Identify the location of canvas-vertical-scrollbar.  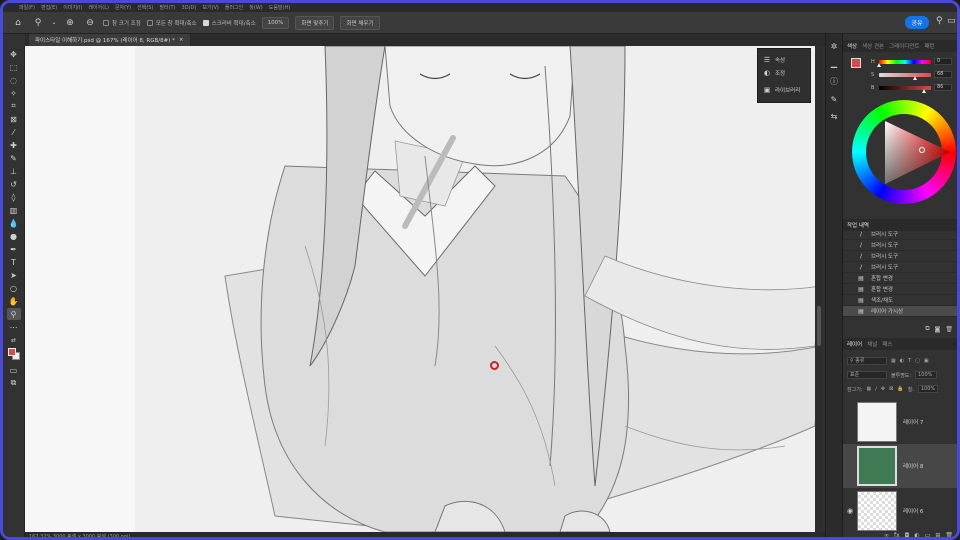
(819, 289).